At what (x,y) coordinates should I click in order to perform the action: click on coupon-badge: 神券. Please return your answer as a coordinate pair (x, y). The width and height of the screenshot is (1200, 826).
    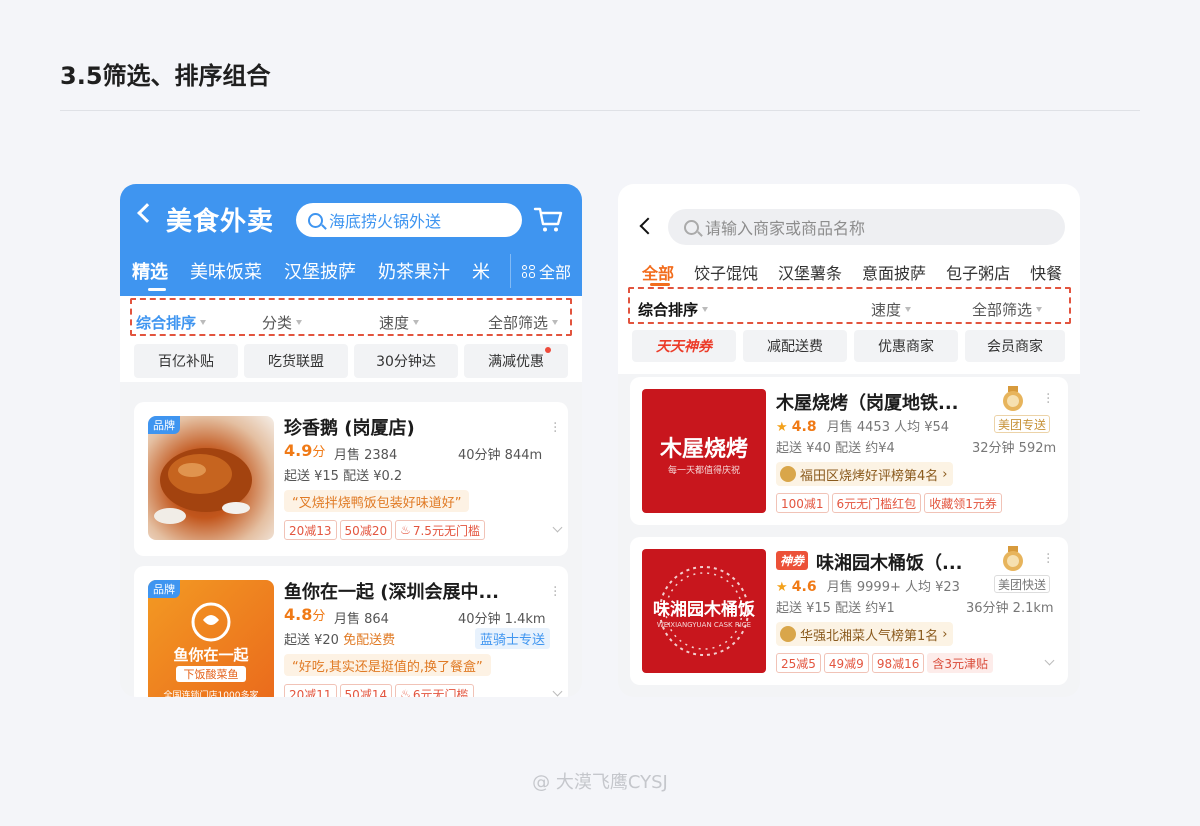
    Looking at the image, I should click on (792, 560).